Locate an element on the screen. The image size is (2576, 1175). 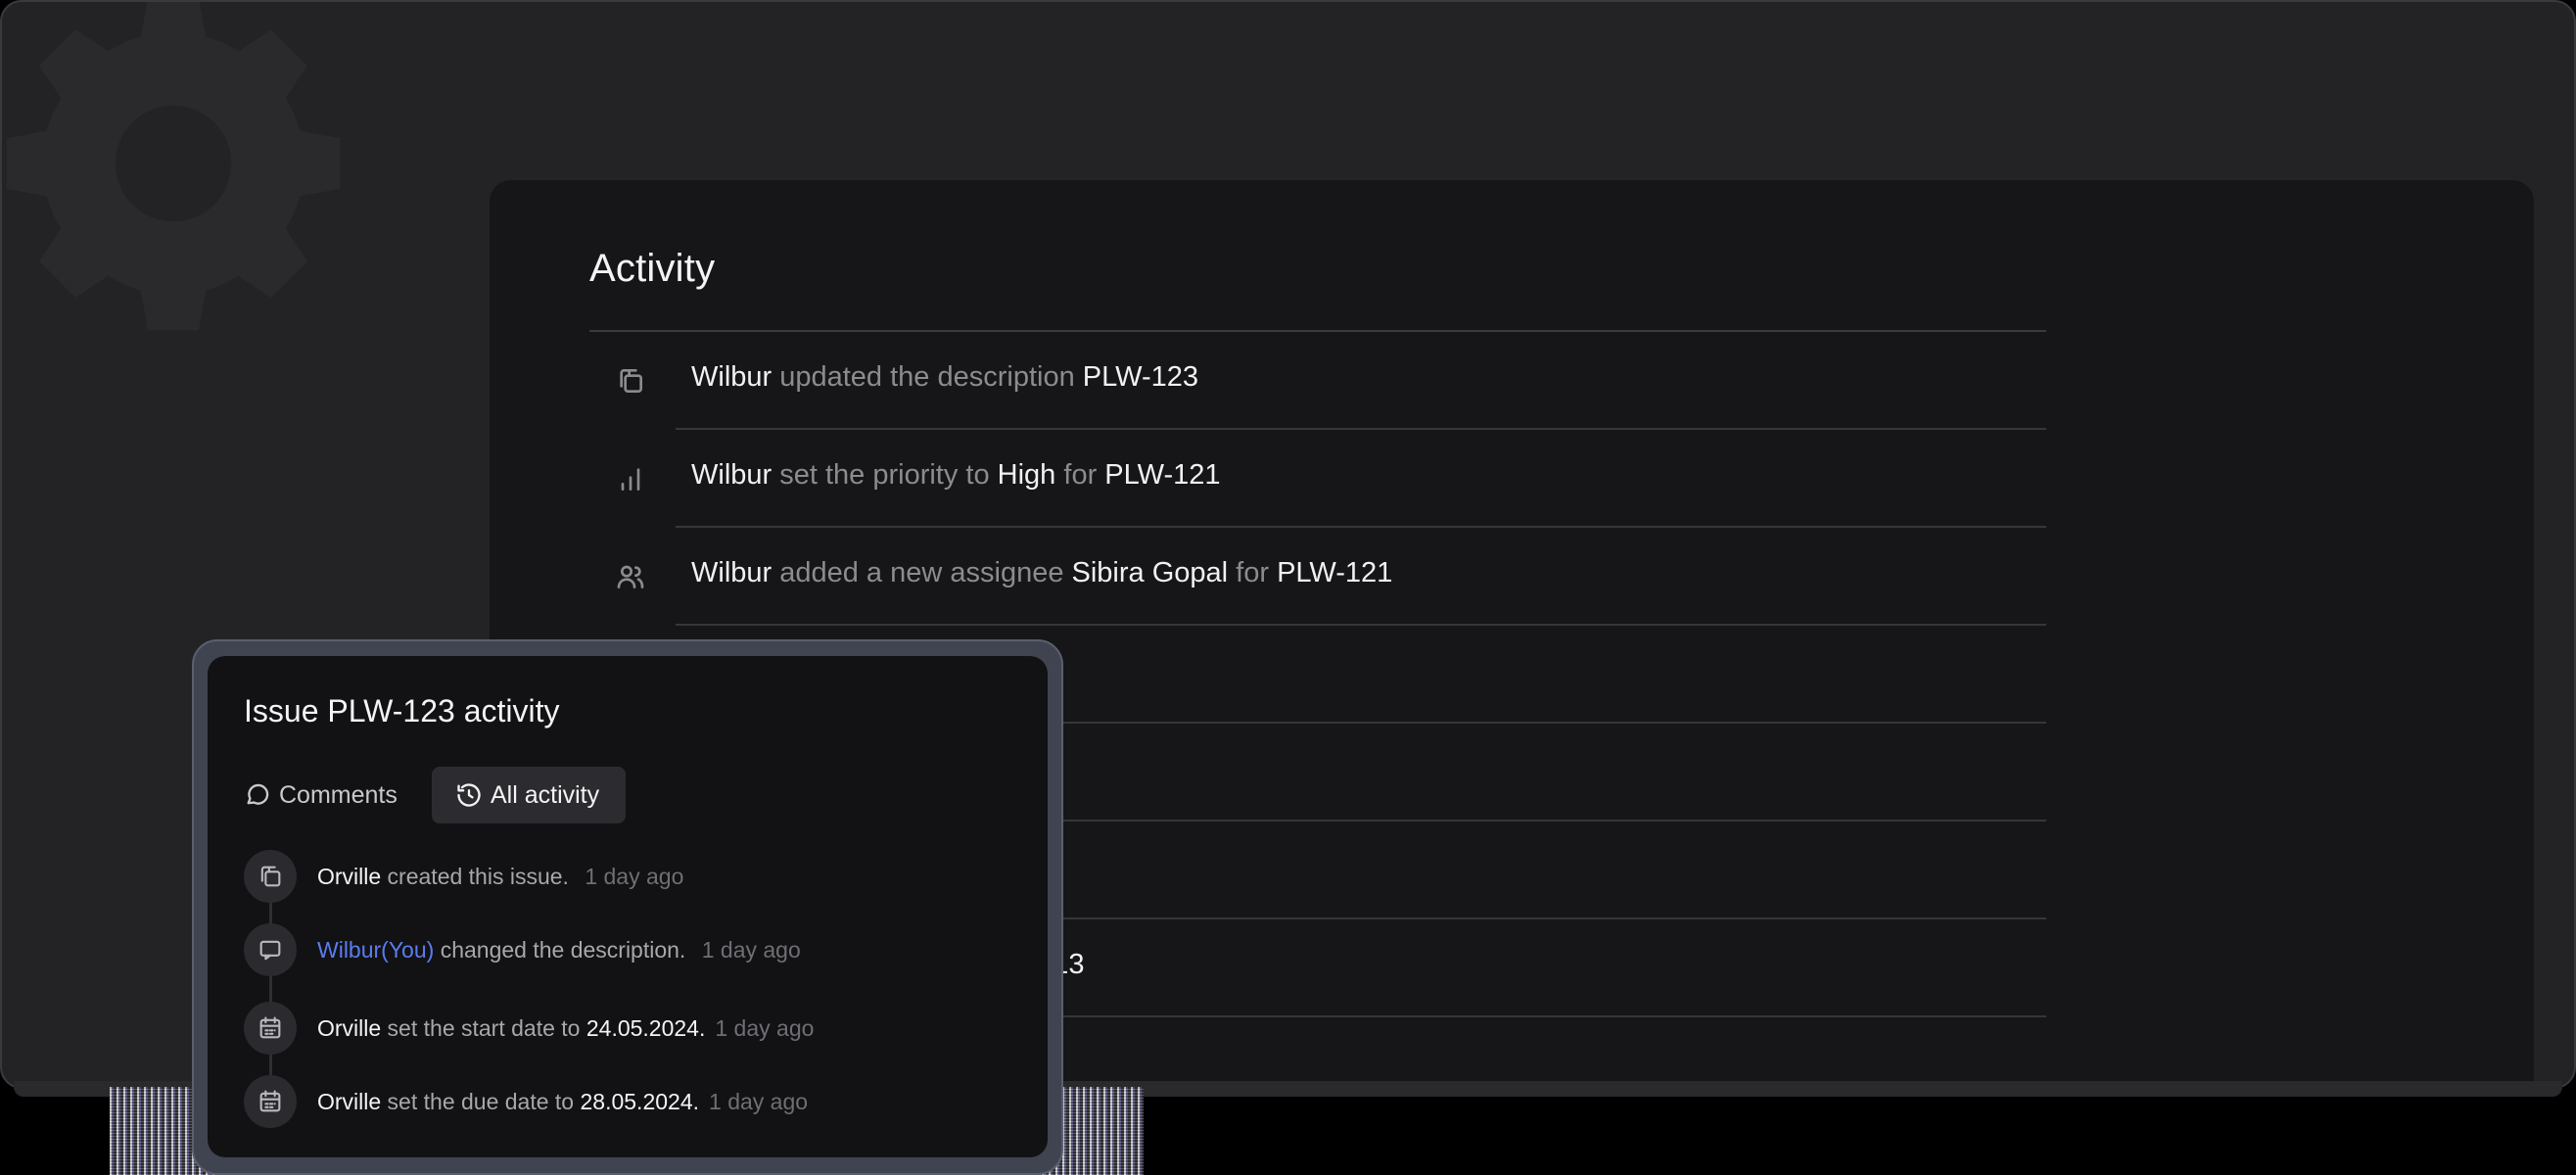
activity-entity: PLW-123 is located at coordinates (1141, 377).